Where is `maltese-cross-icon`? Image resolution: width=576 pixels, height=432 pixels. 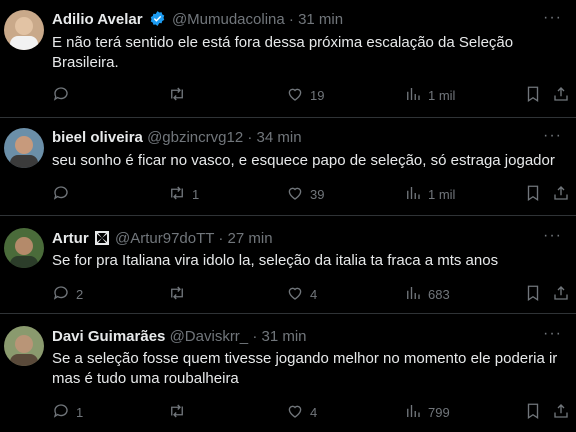
maltese-cross-icon is located at coordinates (101, 241).